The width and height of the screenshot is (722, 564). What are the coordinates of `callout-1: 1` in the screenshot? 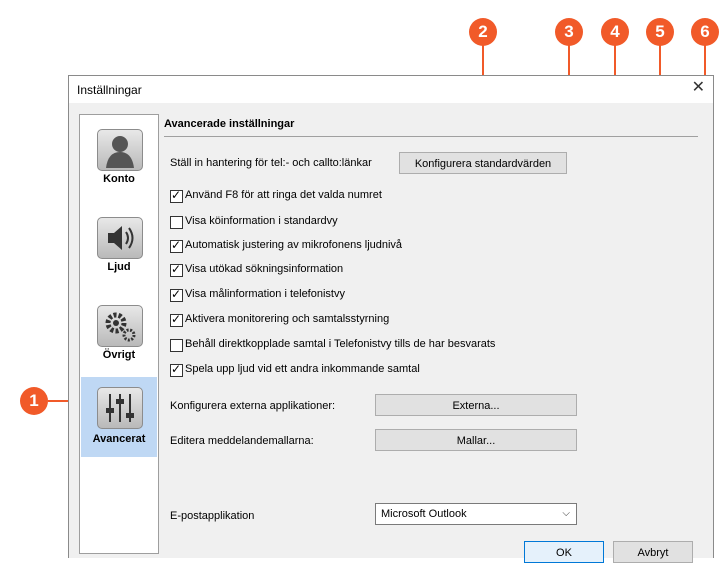 It's located at (34, 401).